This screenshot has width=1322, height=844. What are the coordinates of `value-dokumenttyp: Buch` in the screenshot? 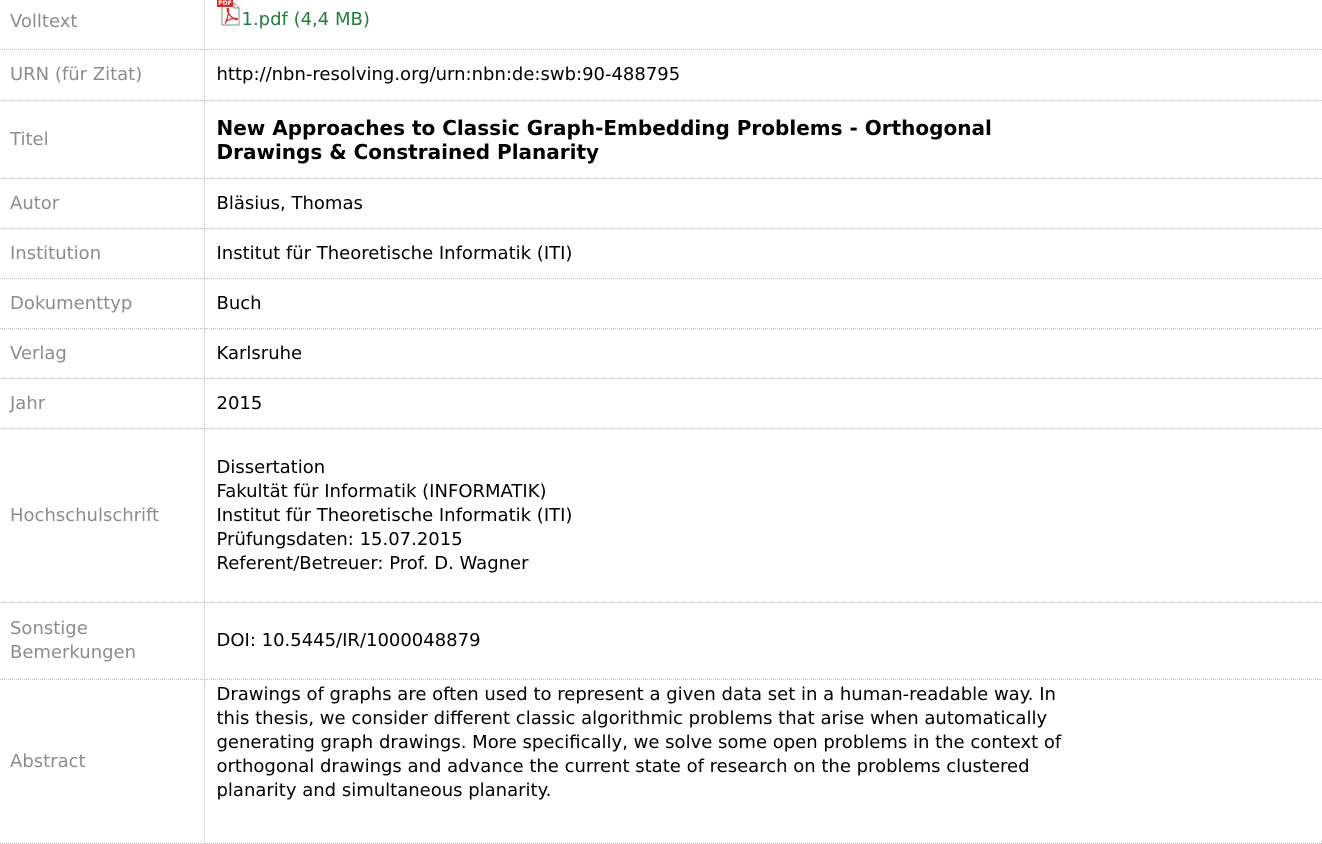 It's located at (763, 303).